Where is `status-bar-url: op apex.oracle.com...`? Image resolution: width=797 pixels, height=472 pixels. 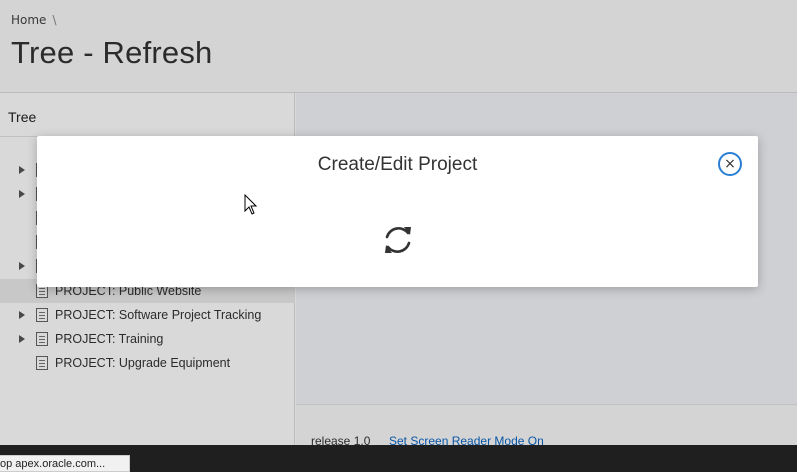
status-bar-url: op apex.oracle.com... is located at coordinates (65, 463).